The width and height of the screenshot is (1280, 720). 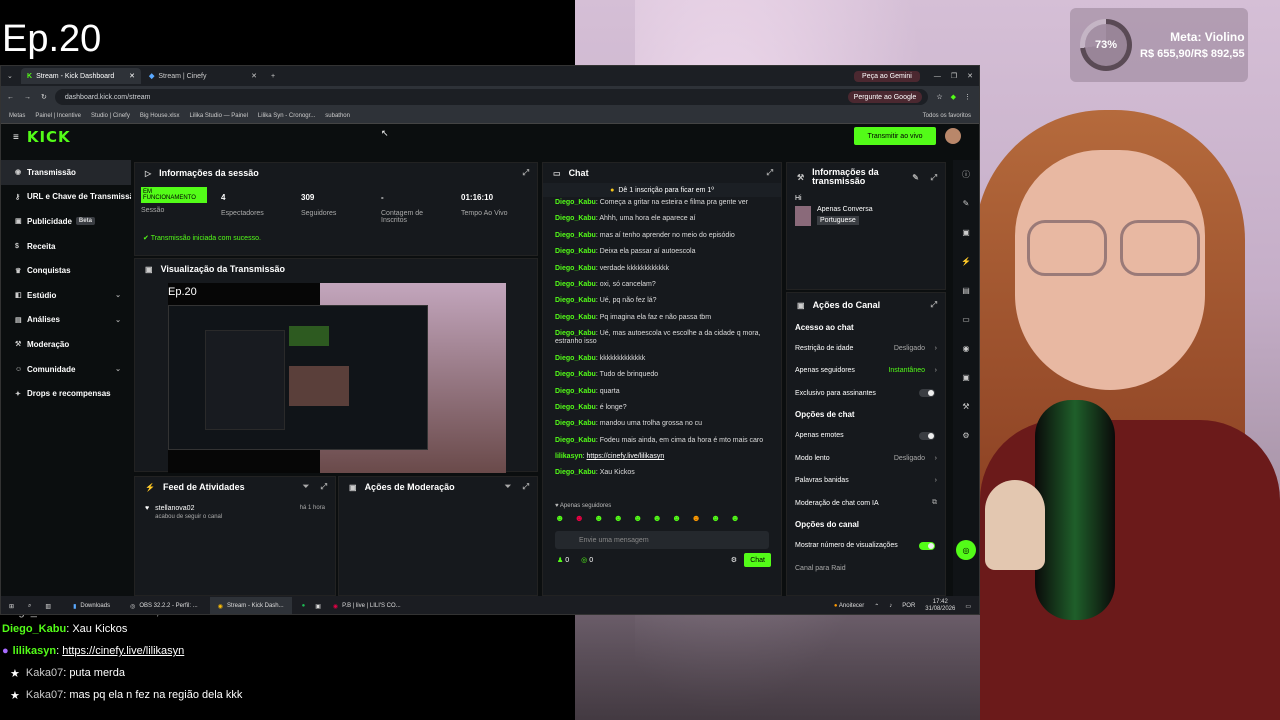 I want to click on setting-ai-moderation: Moderação de chat com IA ⧉, so click(x=866, y=503).